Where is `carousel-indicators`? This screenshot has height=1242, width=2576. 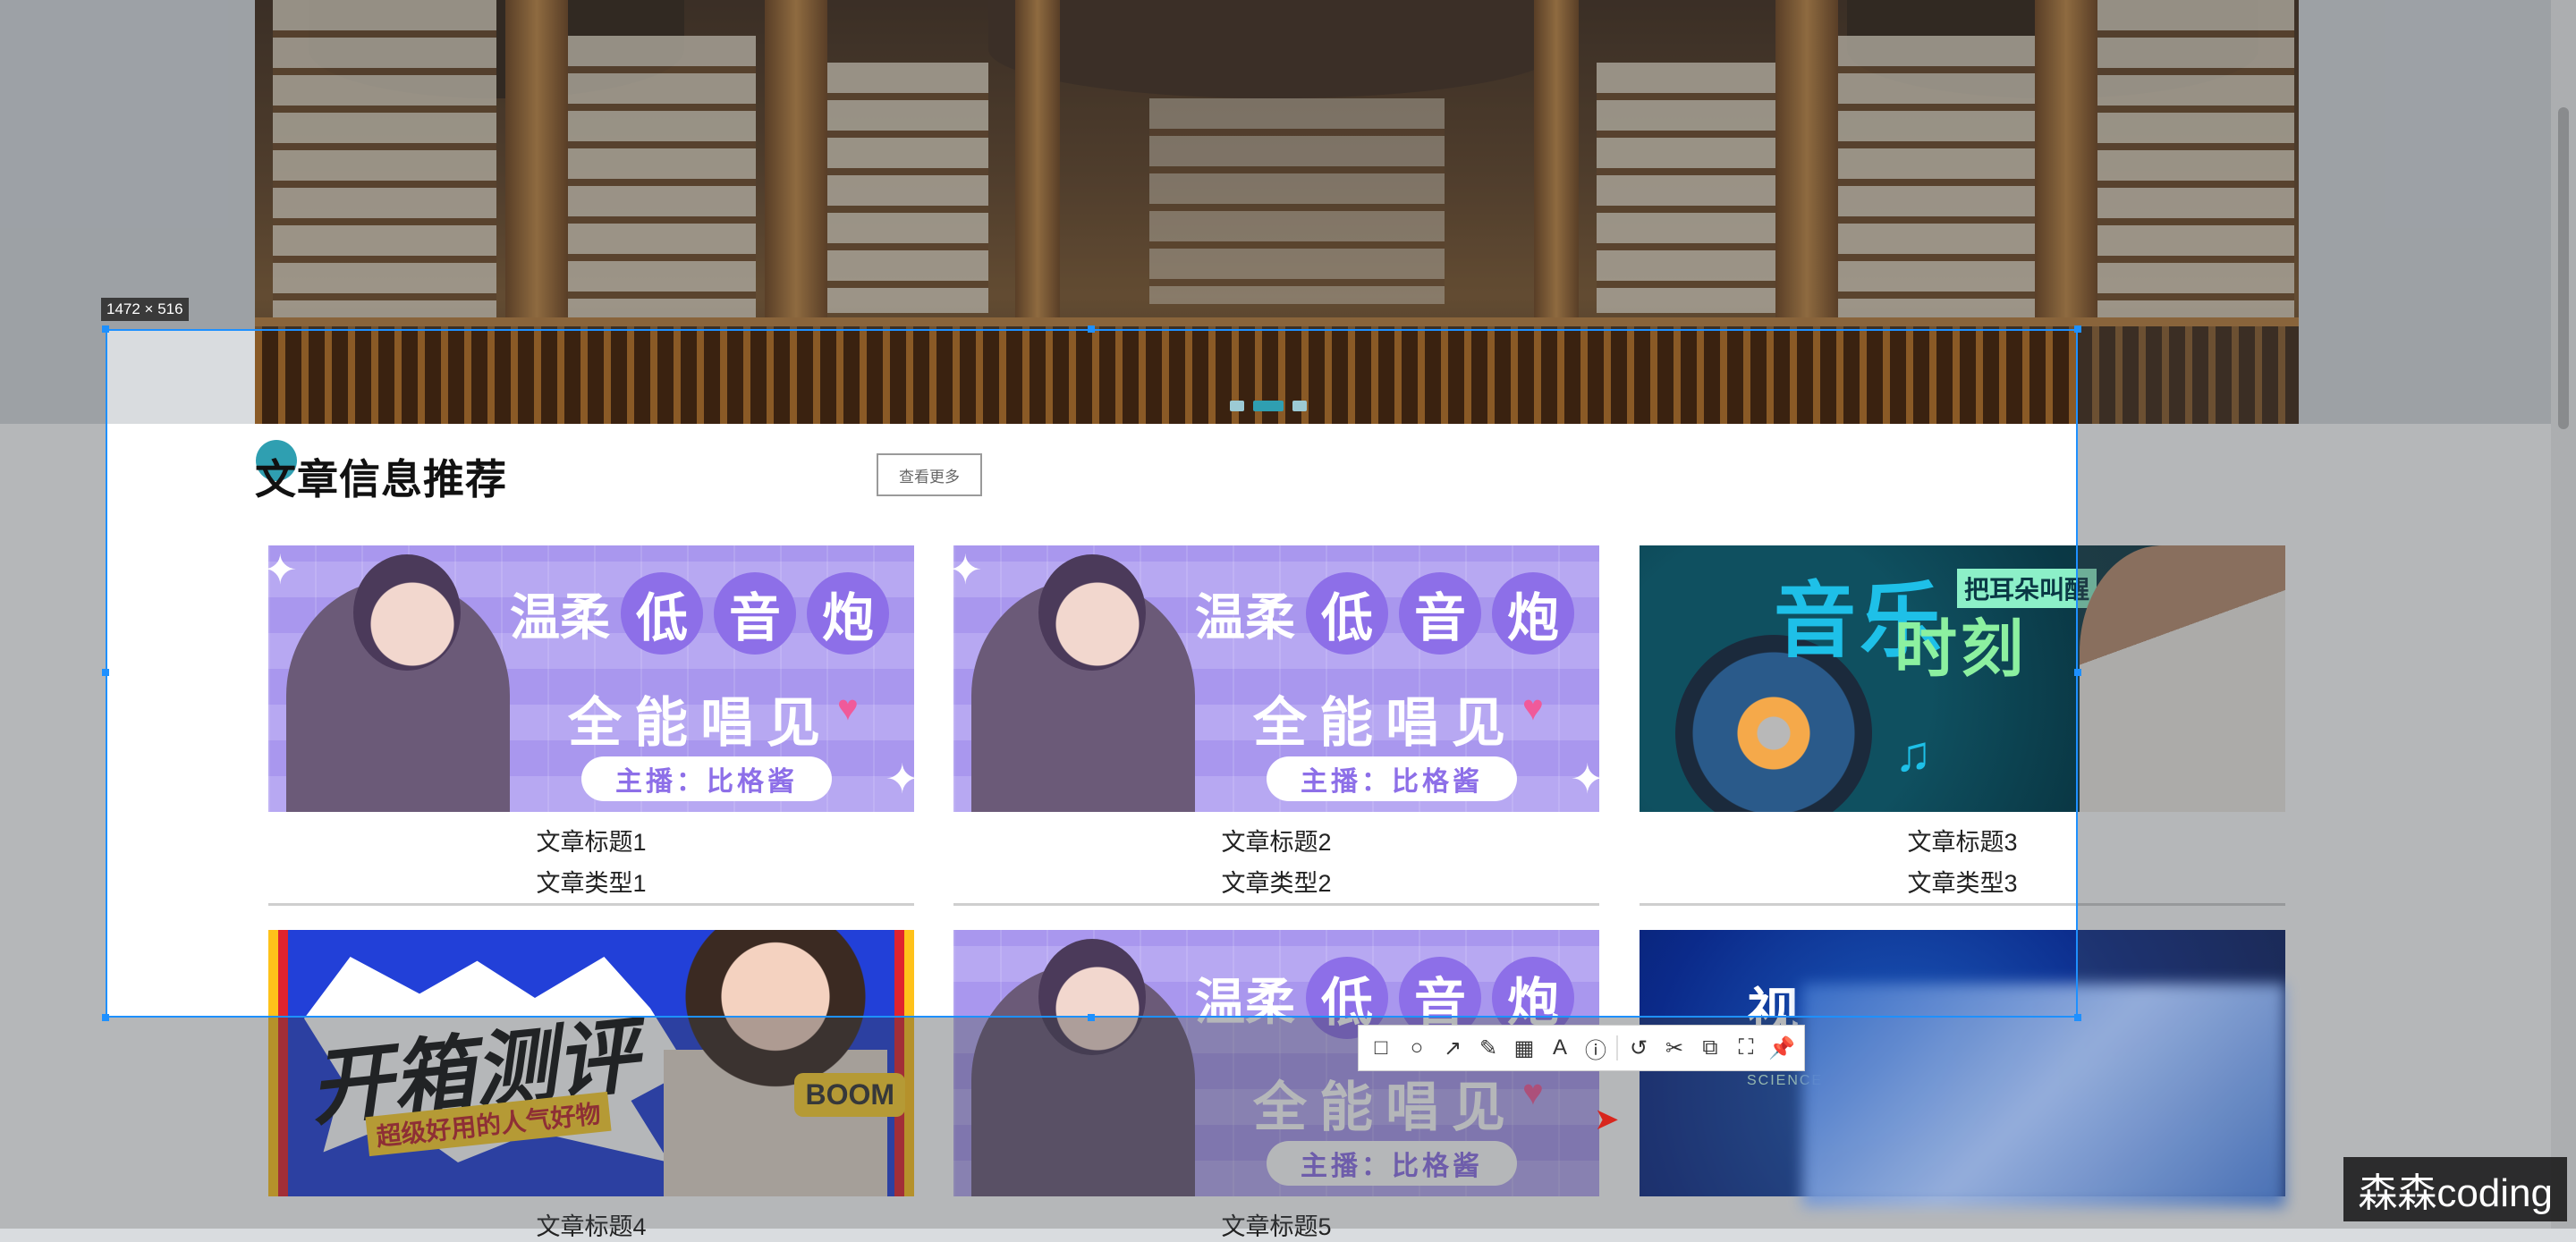 carousel-indicators is located at coordinates (1268, 406).